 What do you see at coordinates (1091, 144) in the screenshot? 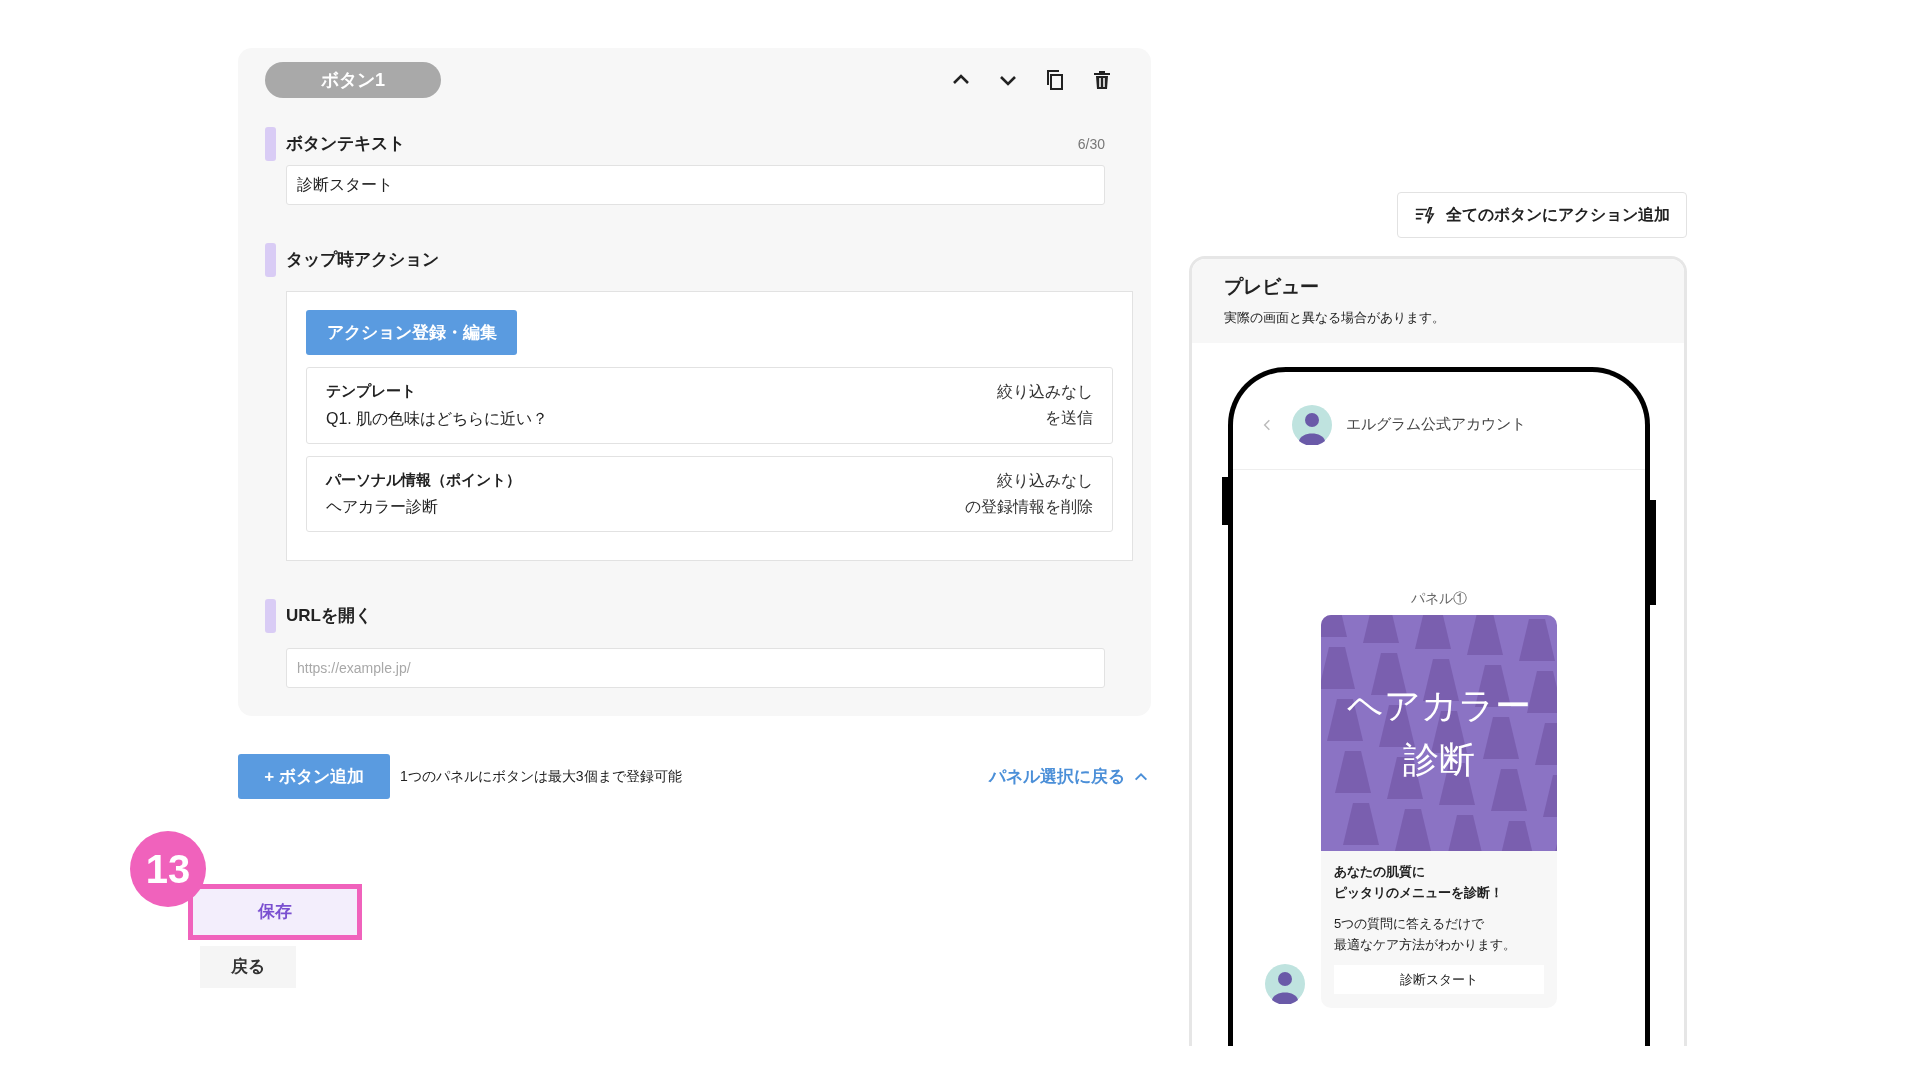
I see `character-counter: 6/30` at bounding box center [1091, 144].